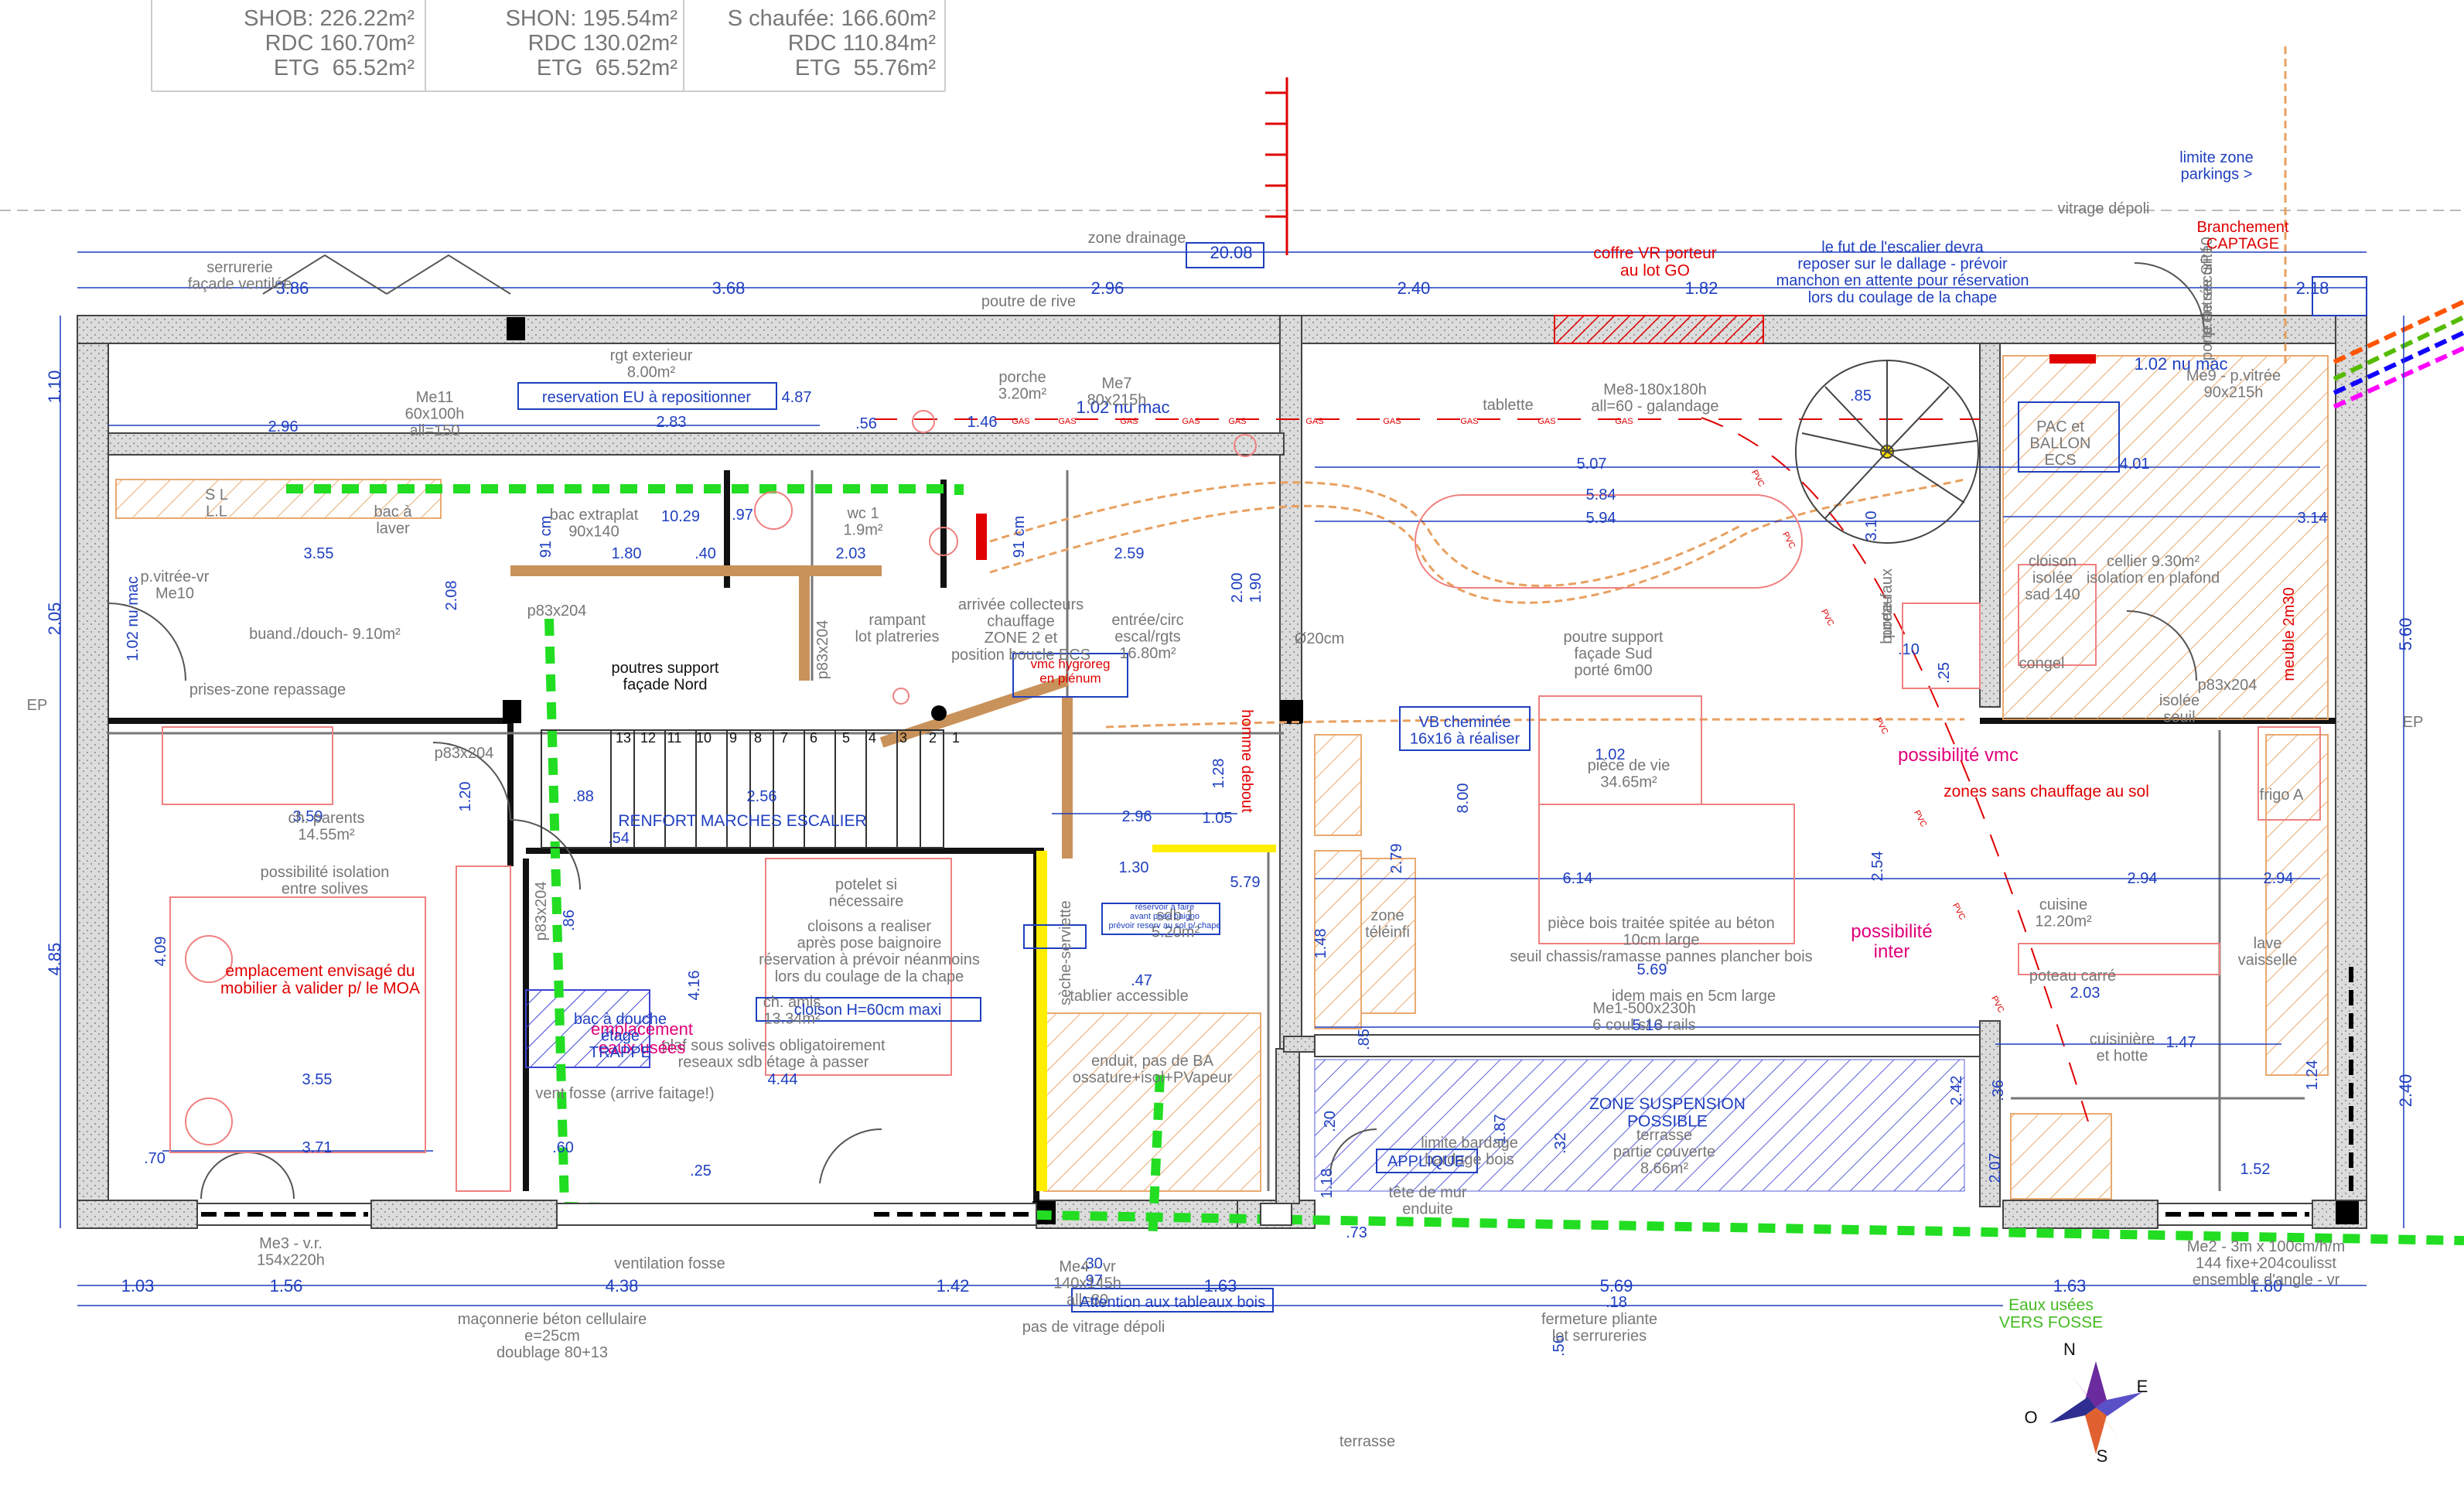 This screenshot has height=1485, width=2464. Describe the element at coordinates (1664, 1169) in the screenshot. I see `terrasse-couverte-line-3: 8.66m²` at that location.